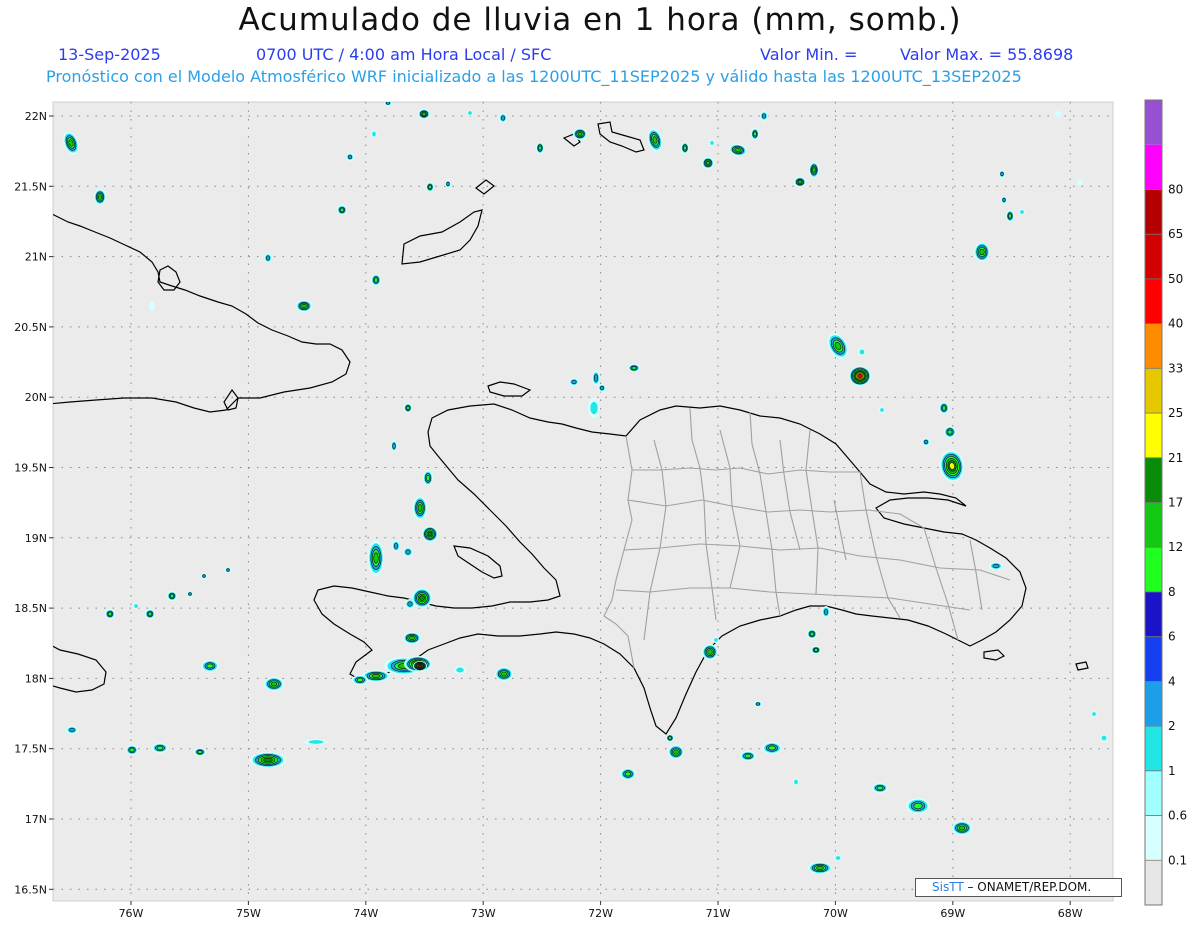 The image size is (1200, 927). What do you see at coordinates (1175, 503) in the screenshot?
I see `colorbar-label: 17` at bounding box center [1175, 503].